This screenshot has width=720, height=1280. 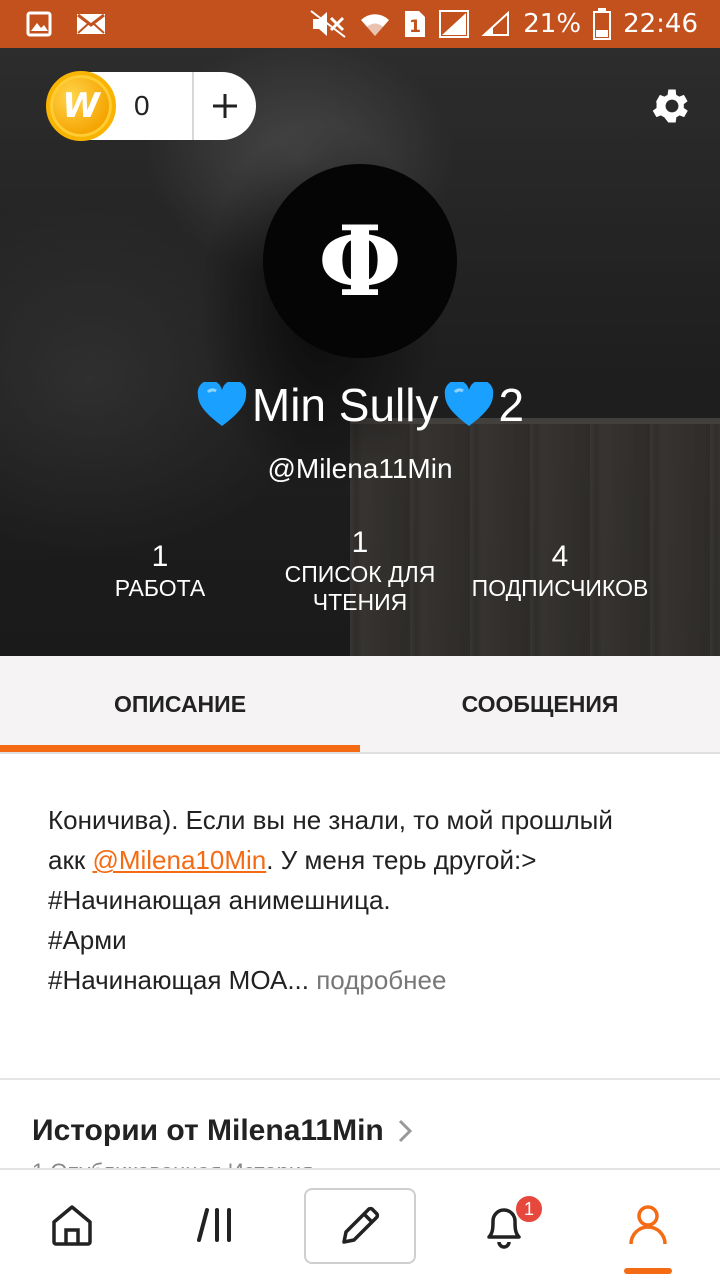 I want to click on profile-icon, so click(x=648, y=1225).